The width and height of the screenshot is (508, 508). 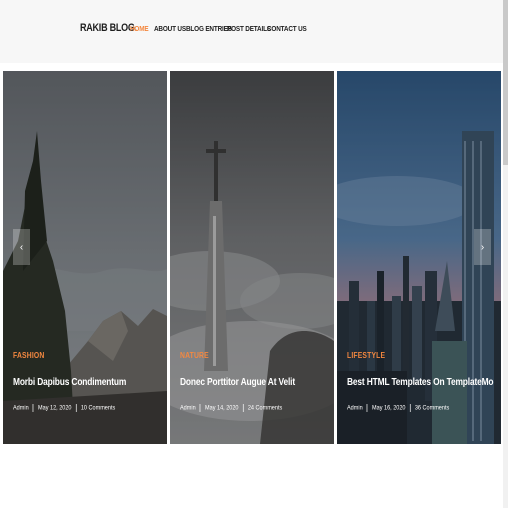 I want to click on post-meta: Admin May 12, 2020 10 Comments, so click(x=64, y=408).